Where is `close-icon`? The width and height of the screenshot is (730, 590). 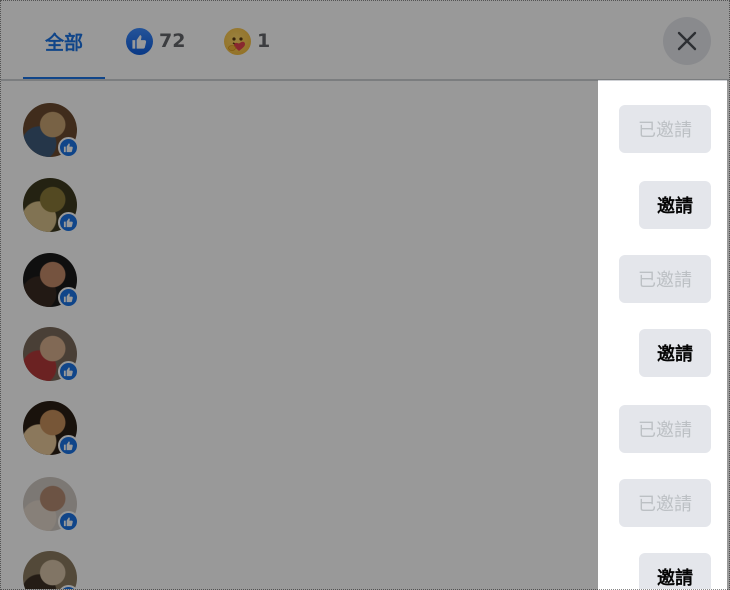
close-icon is located at coordinates (687, 41).